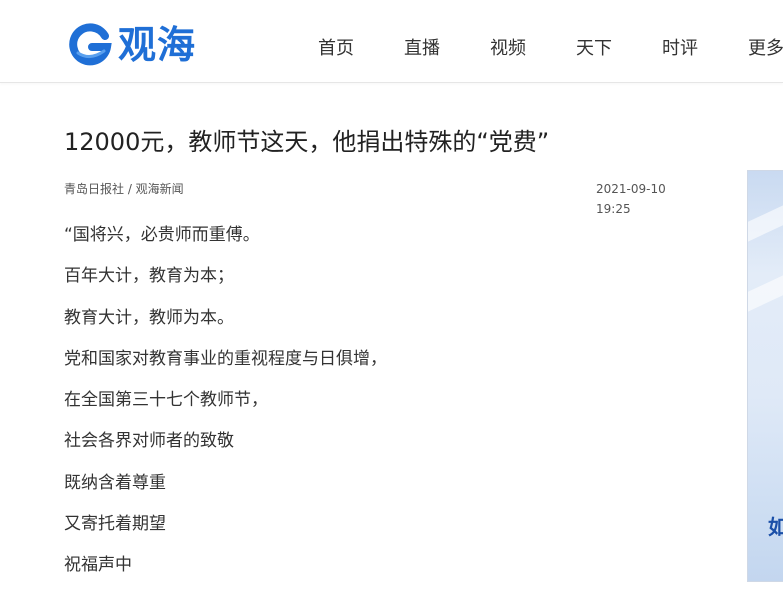  Describe the element at coordinates (680, 49) in the screenshot. I see `nav-commentary: 时评` at that location.